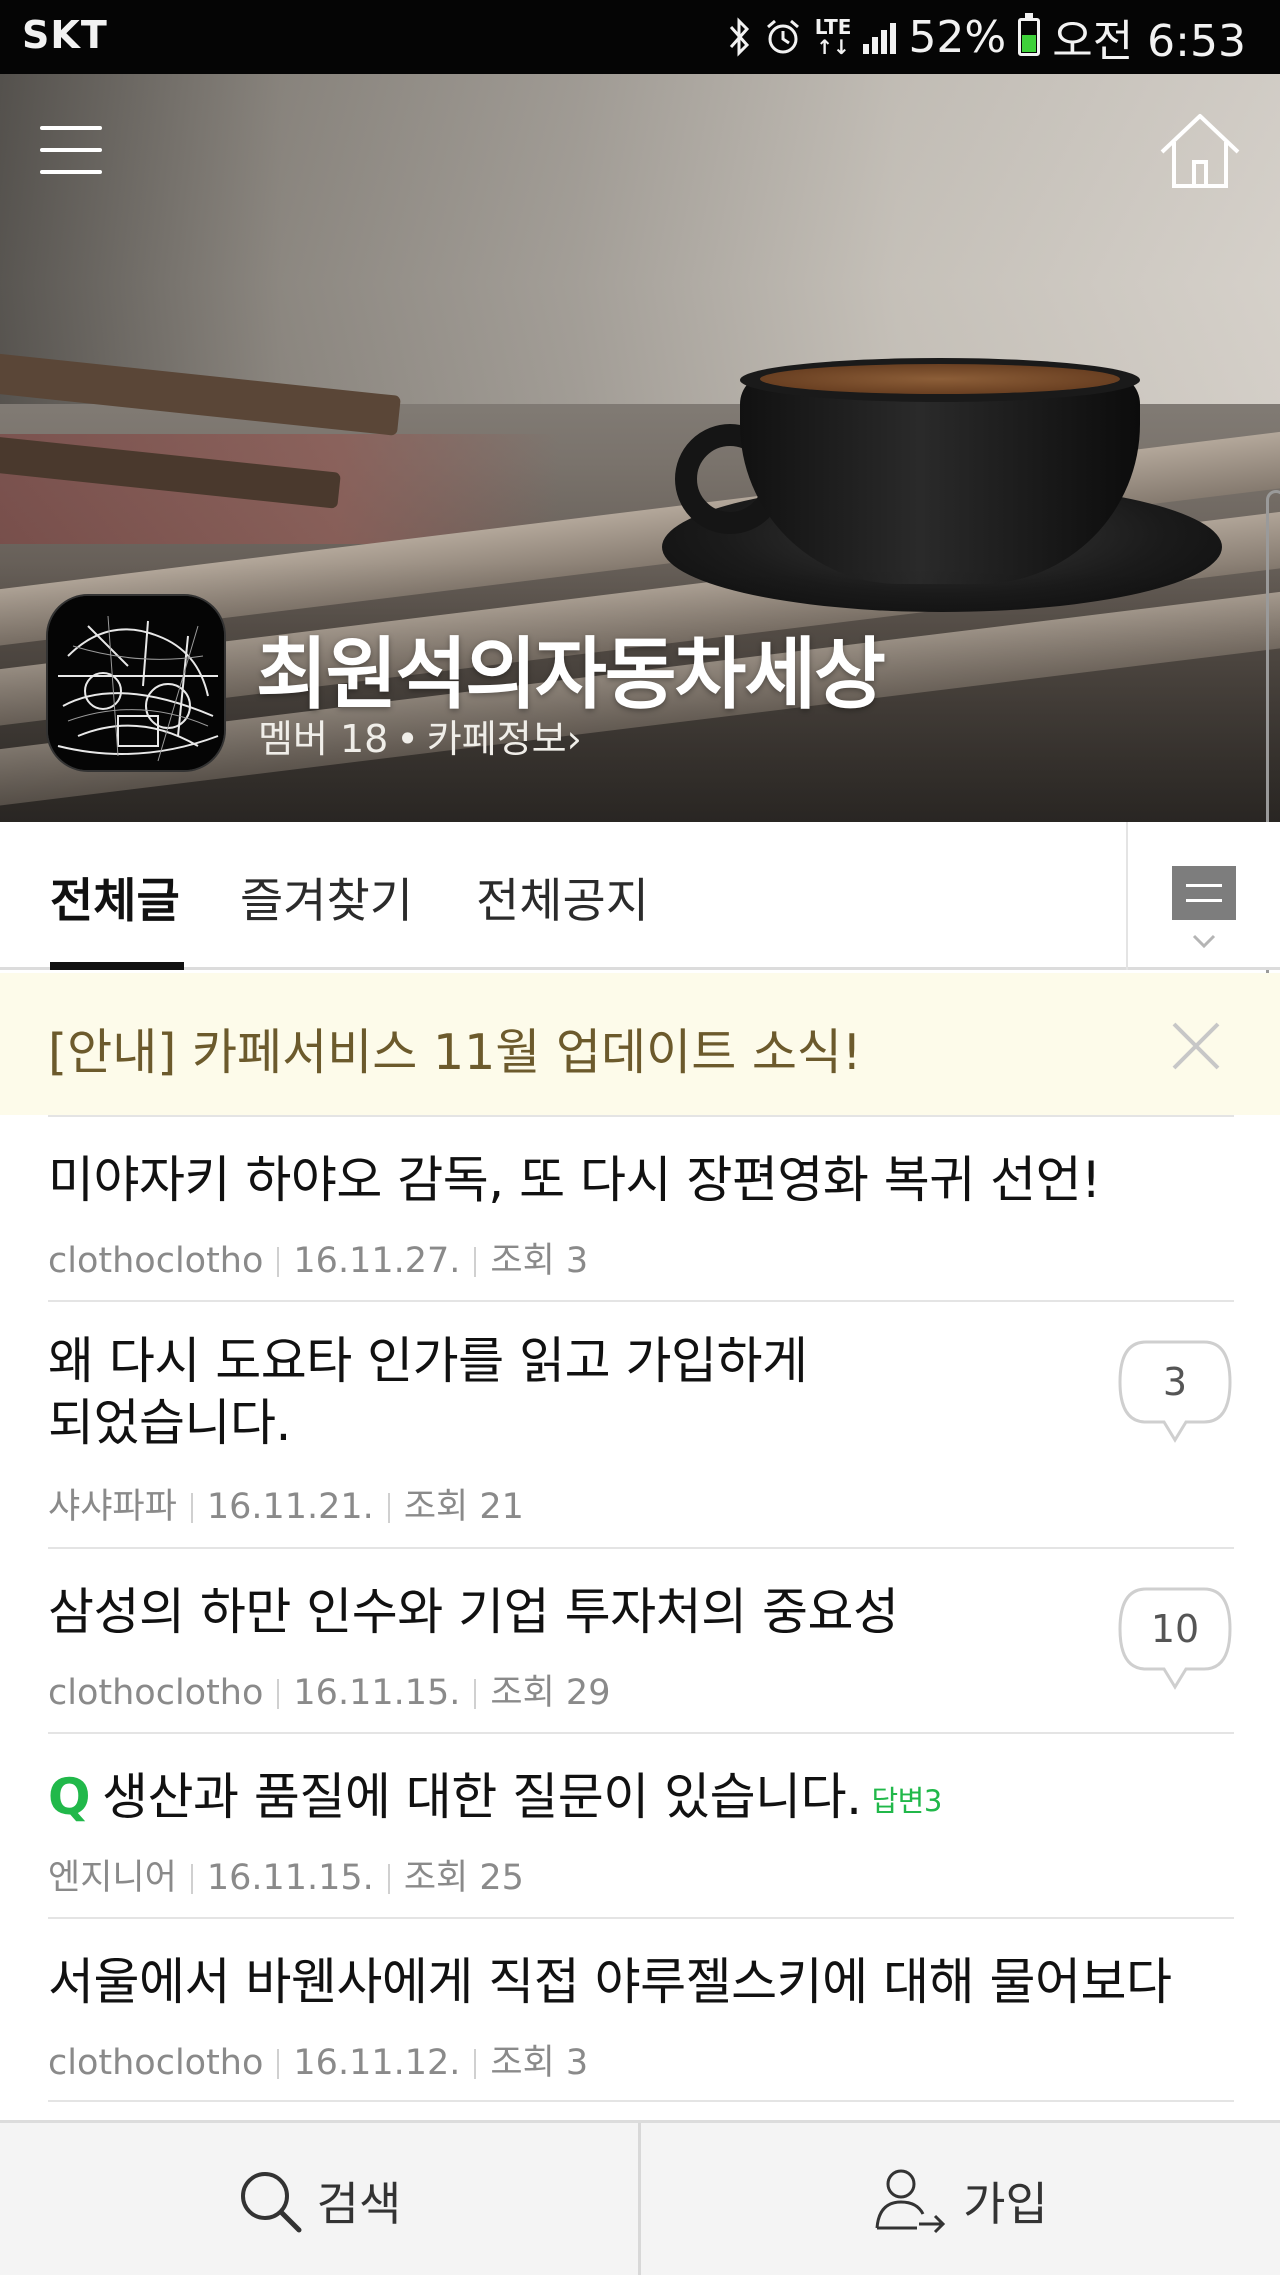 This screenshot has height=2275, width=1280. I want to click on lte-label: LTE, so click(833, 27).